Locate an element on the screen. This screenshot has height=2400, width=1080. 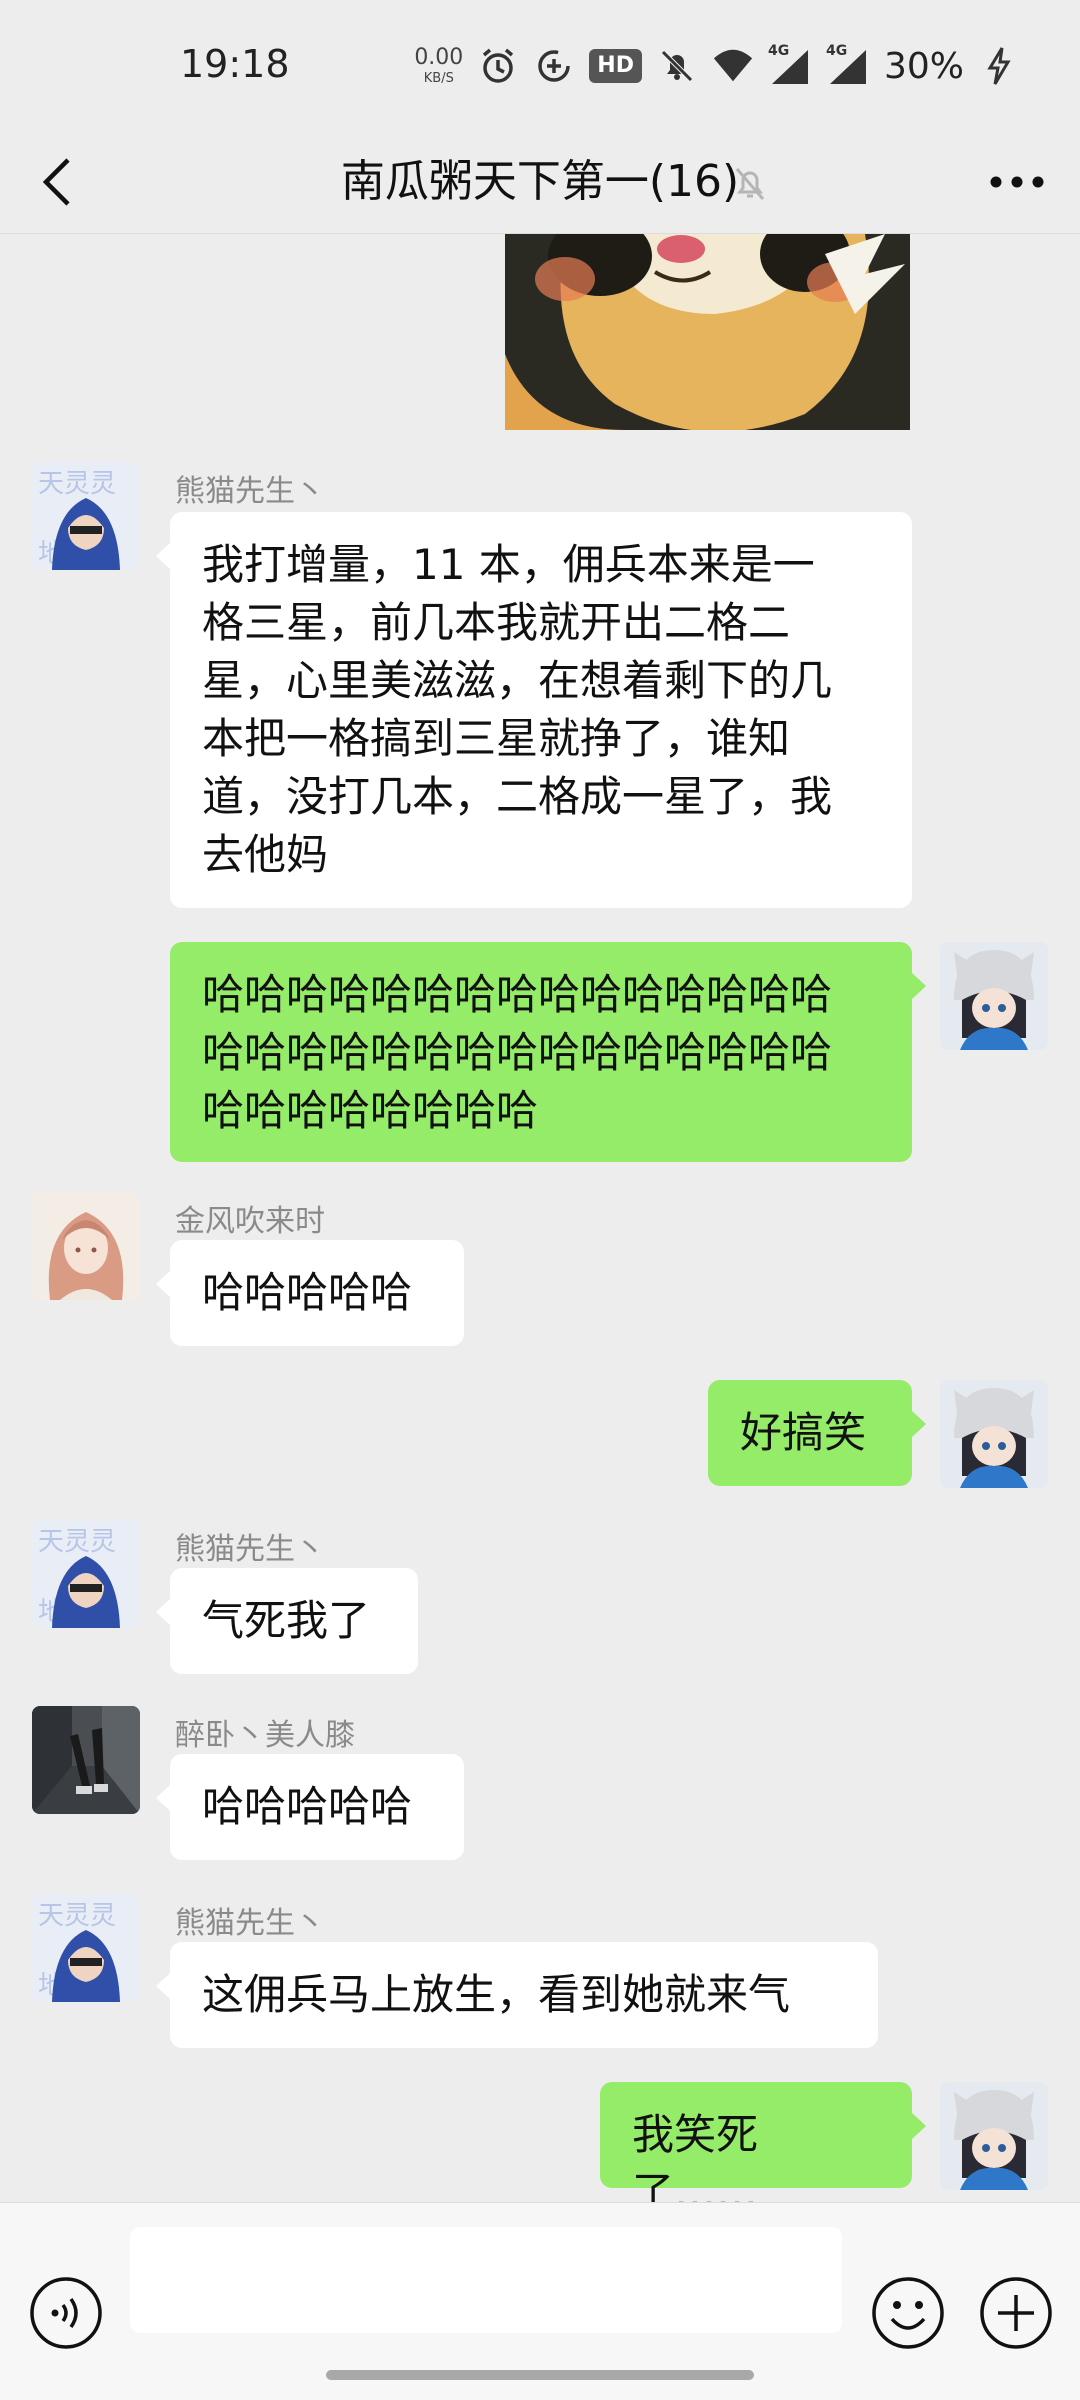
status-time: 19:18 is located at coordinates (235, 64).